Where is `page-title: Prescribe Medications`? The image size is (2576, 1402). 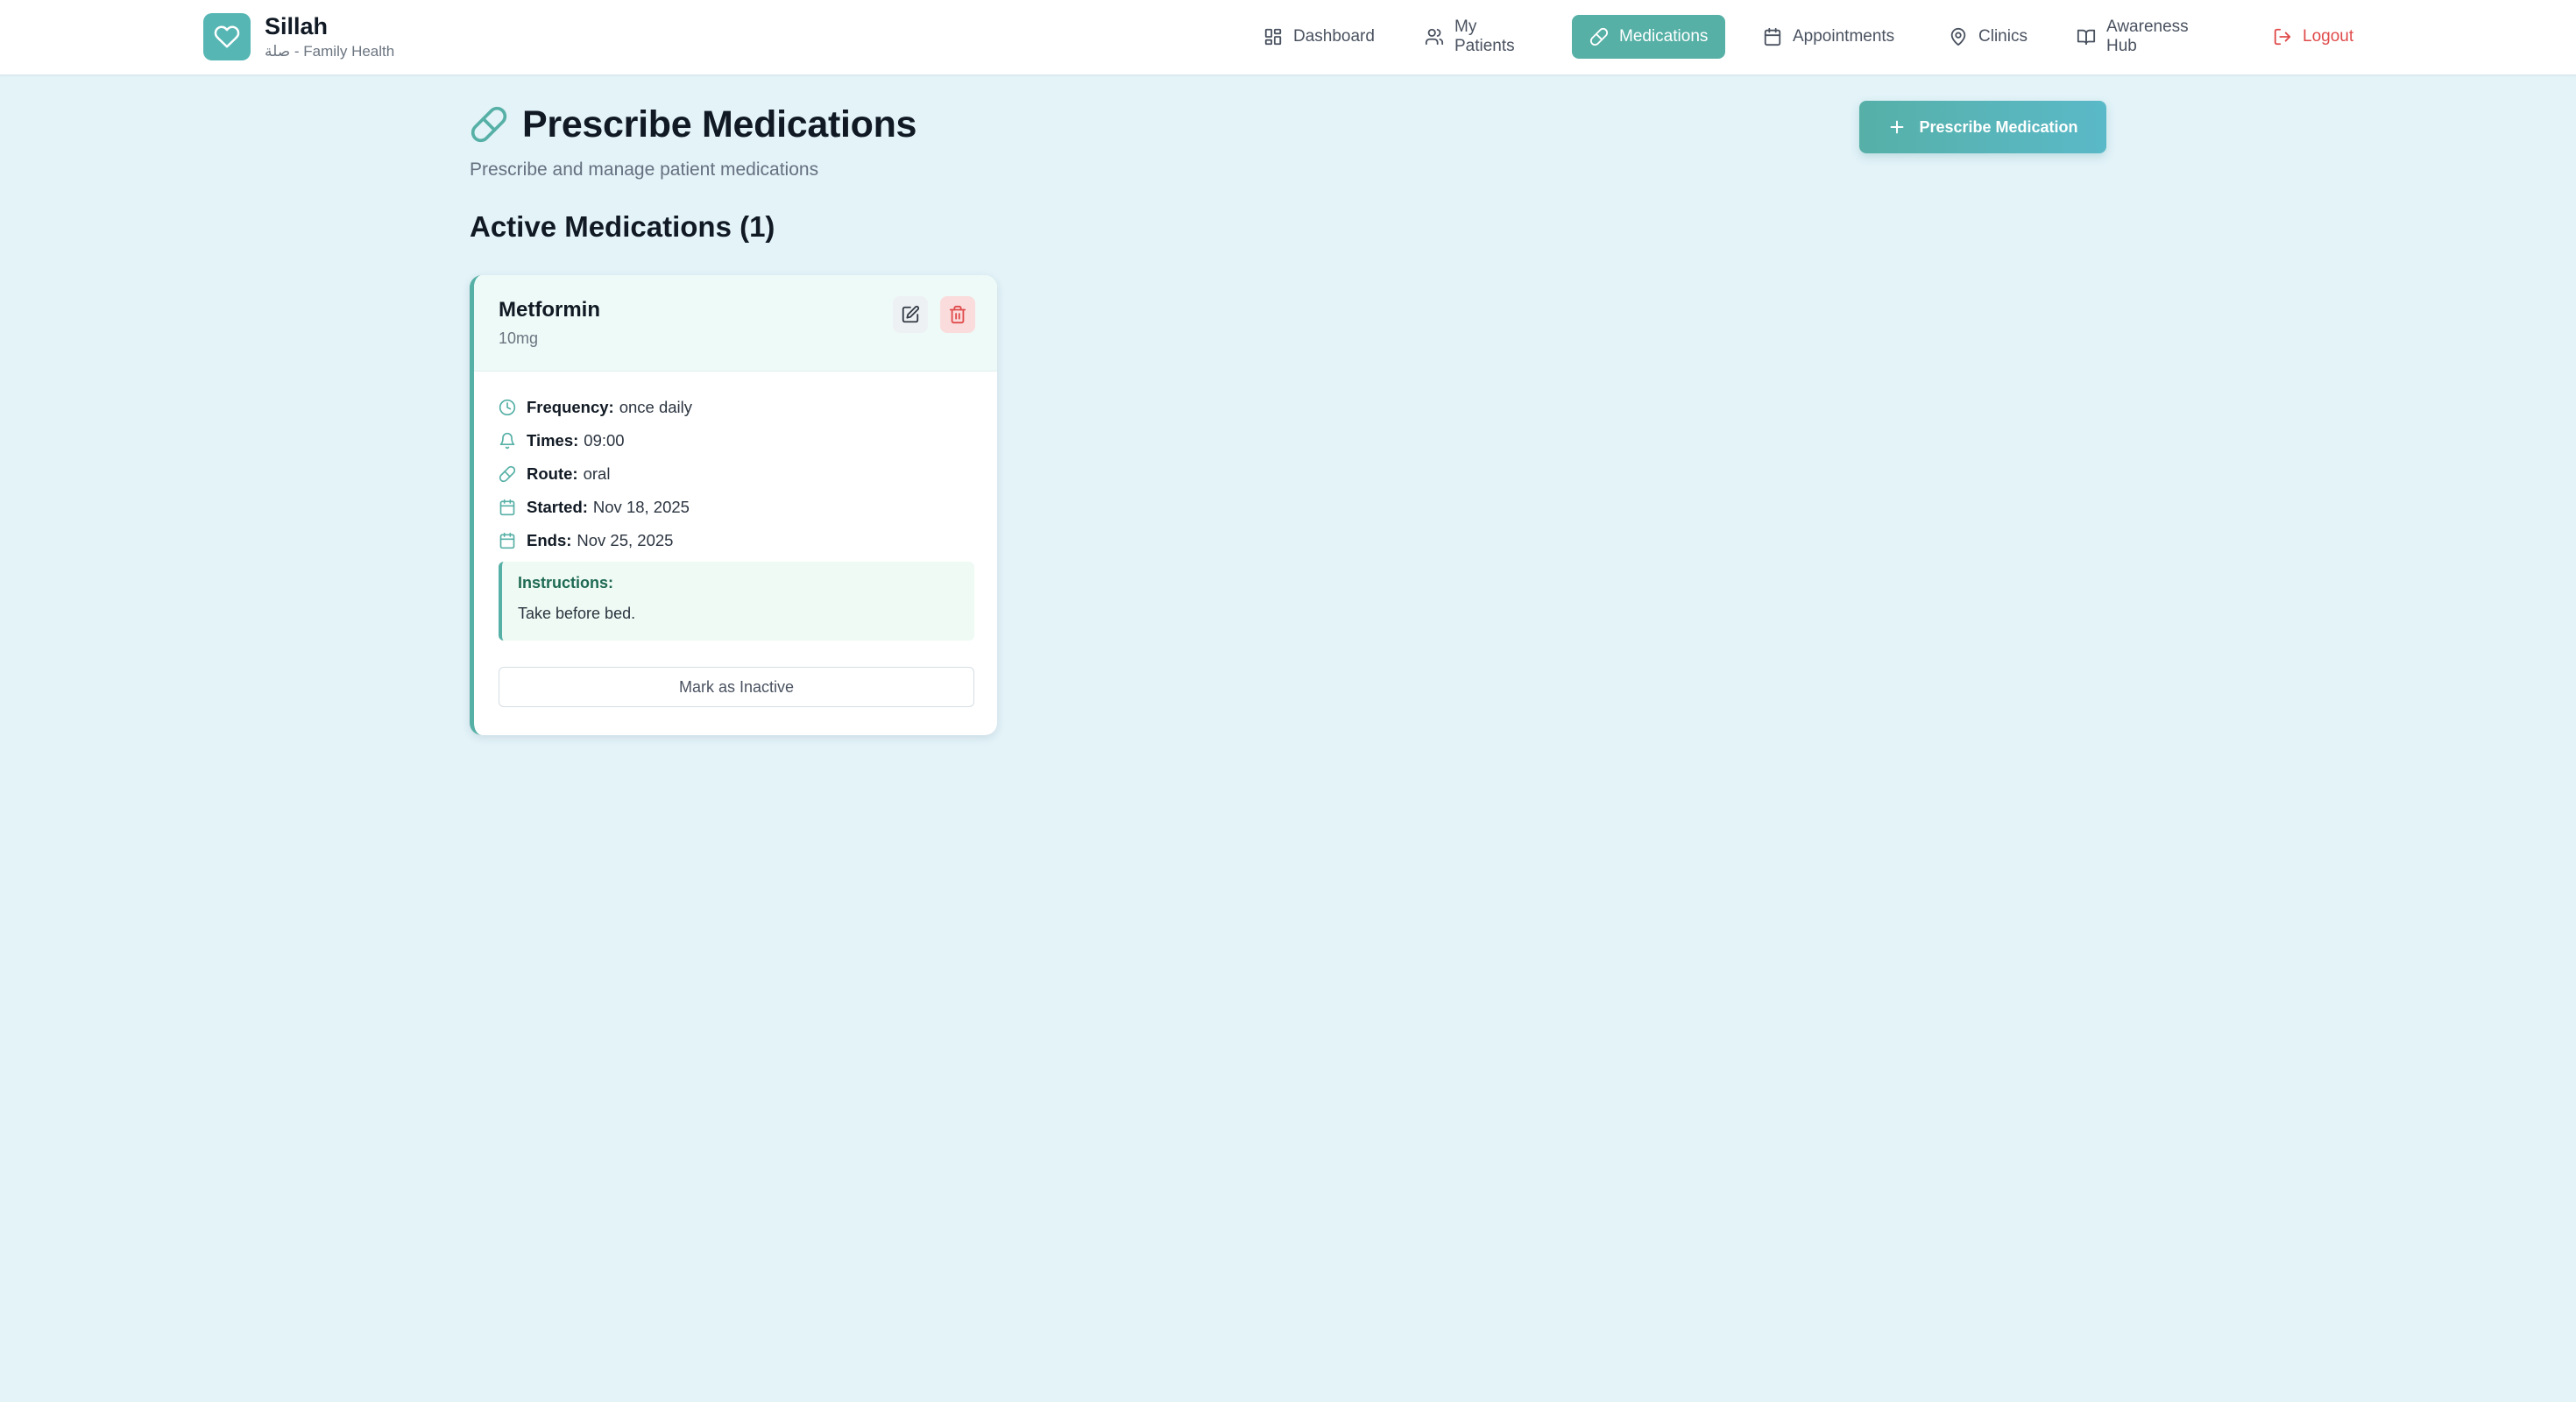 page-title: Prescribe Medications is located at coordinates (719, 124).